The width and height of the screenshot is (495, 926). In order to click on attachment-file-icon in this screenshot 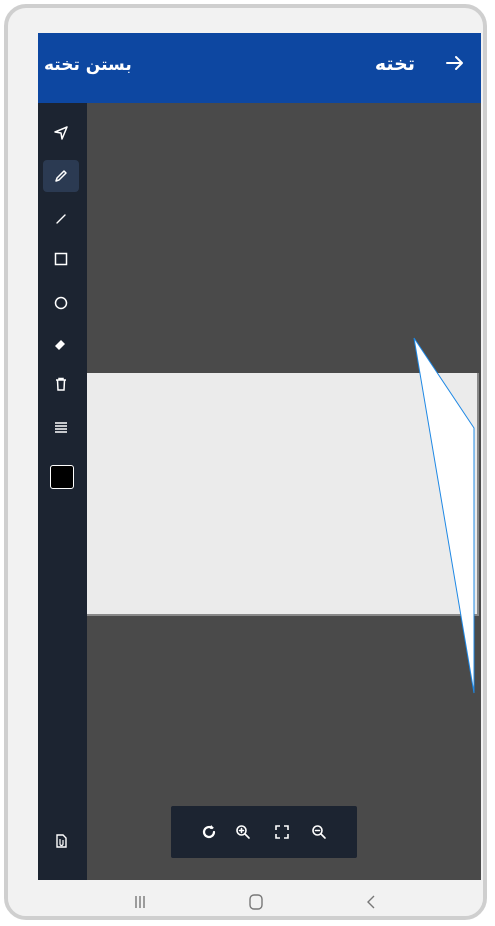, I will do `click(61, 841)`.